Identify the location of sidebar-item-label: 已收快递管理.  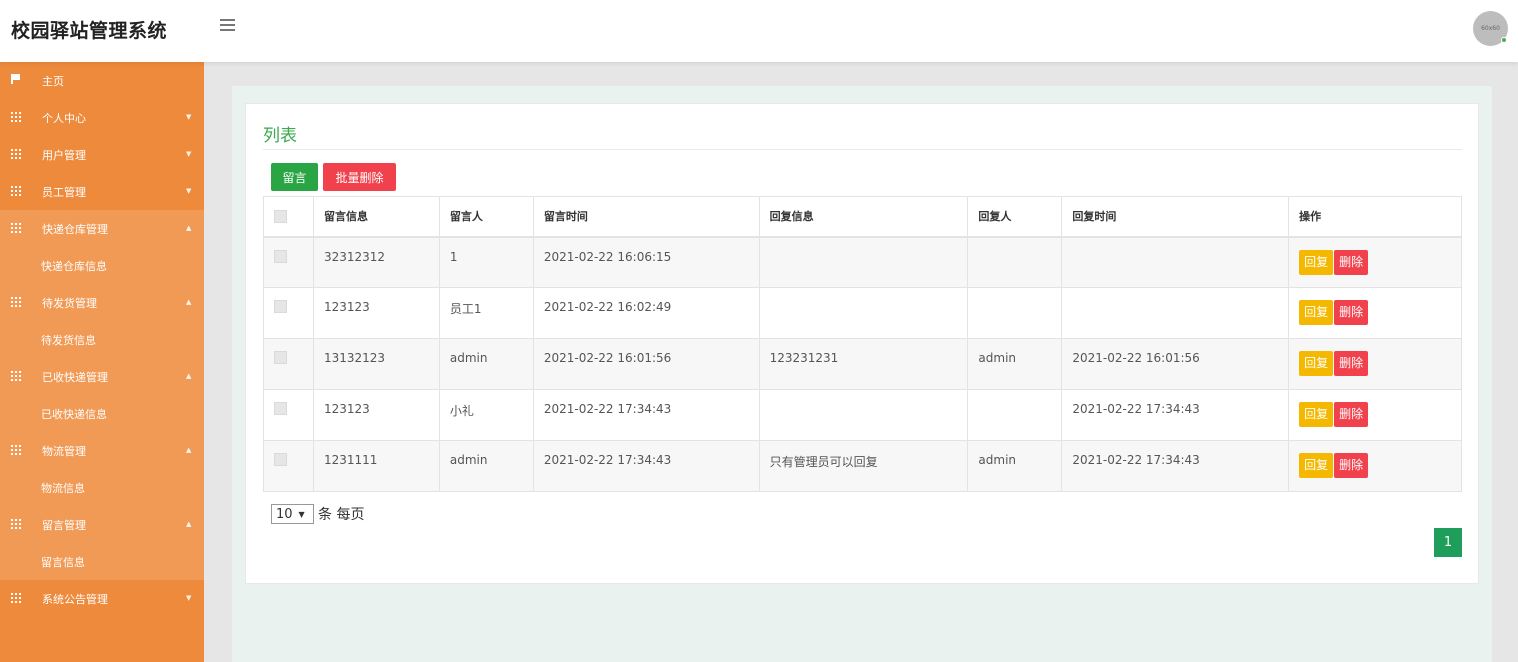
(75, 377).